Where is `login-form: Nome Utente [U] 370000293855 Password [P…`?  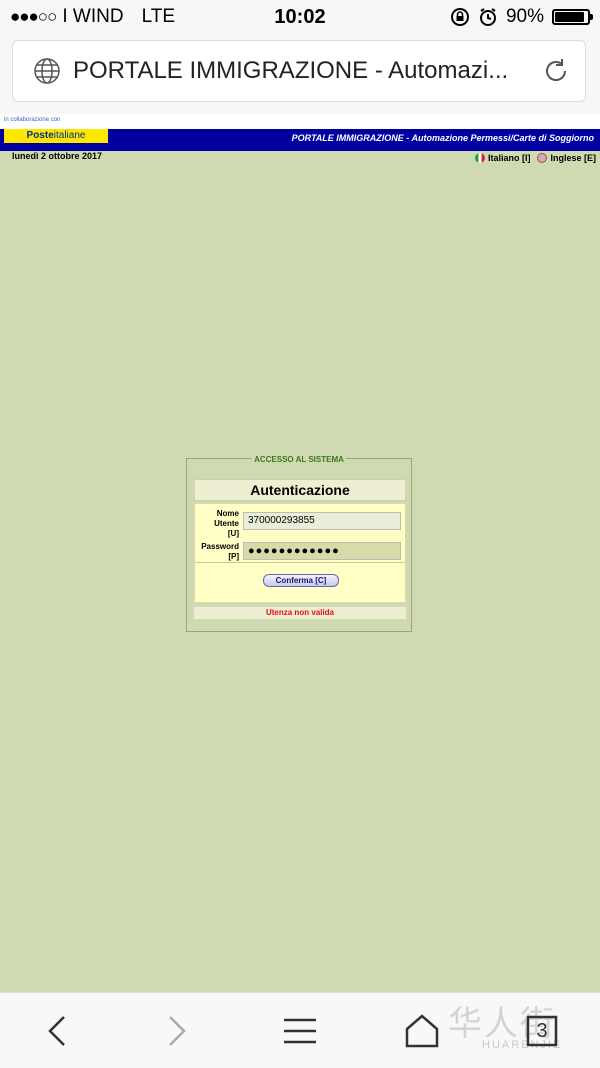
login-form: Nome Utente [U] 370000293855 Password [P… is located at coordinates (300, 553).